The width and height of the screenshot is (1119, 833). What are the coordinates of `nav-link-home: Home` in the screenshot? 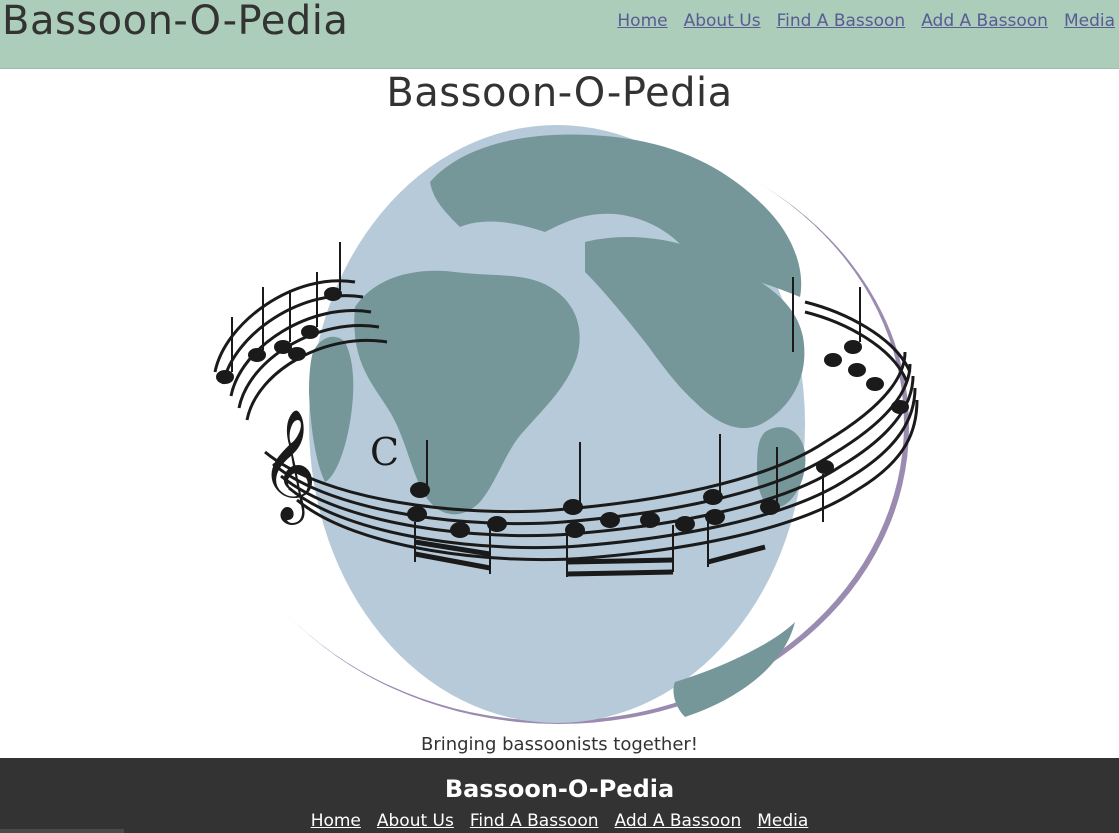 It's located at (642, 21).